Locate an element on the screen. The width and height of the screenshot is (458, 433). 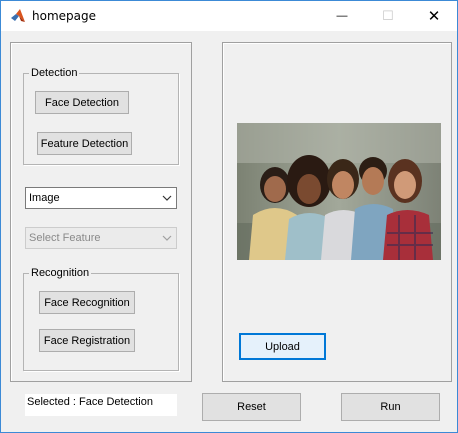
title-bar: homepage — ☐ ✕ is located at coordinates (229, 16).